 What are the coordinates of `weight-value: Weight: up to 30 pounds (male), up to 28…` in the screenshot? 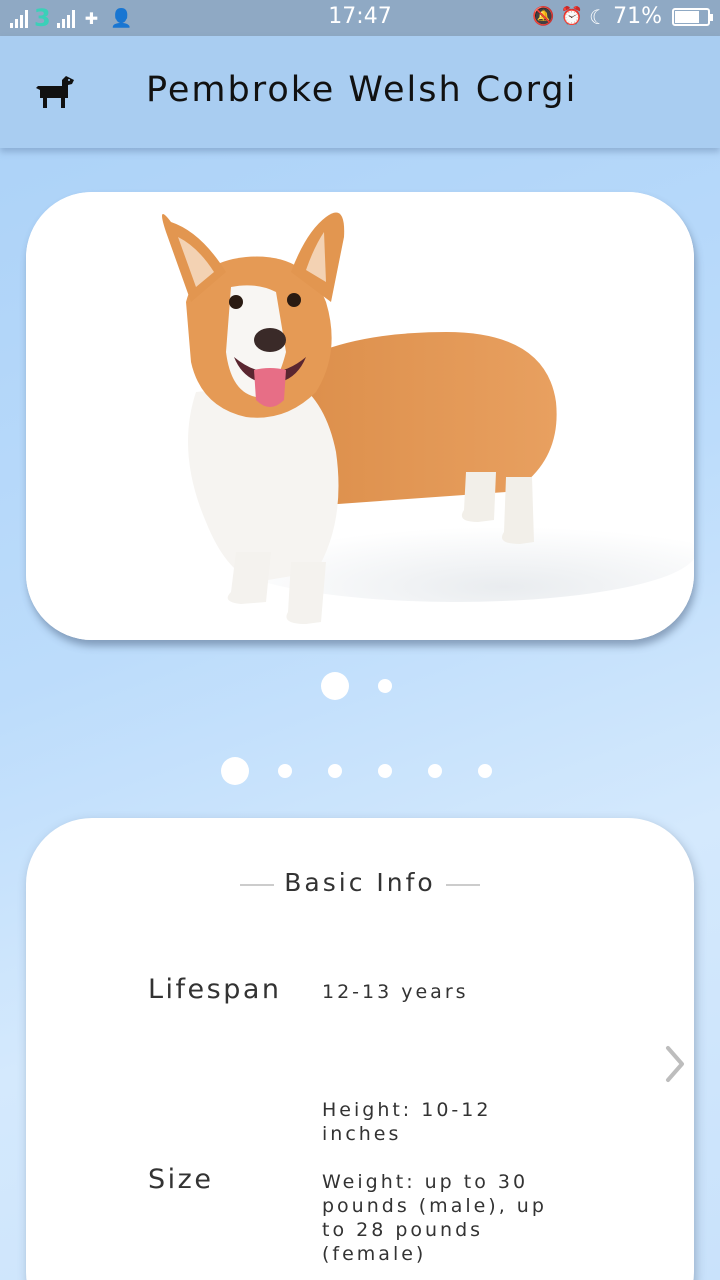 It's located at (434, 1218).